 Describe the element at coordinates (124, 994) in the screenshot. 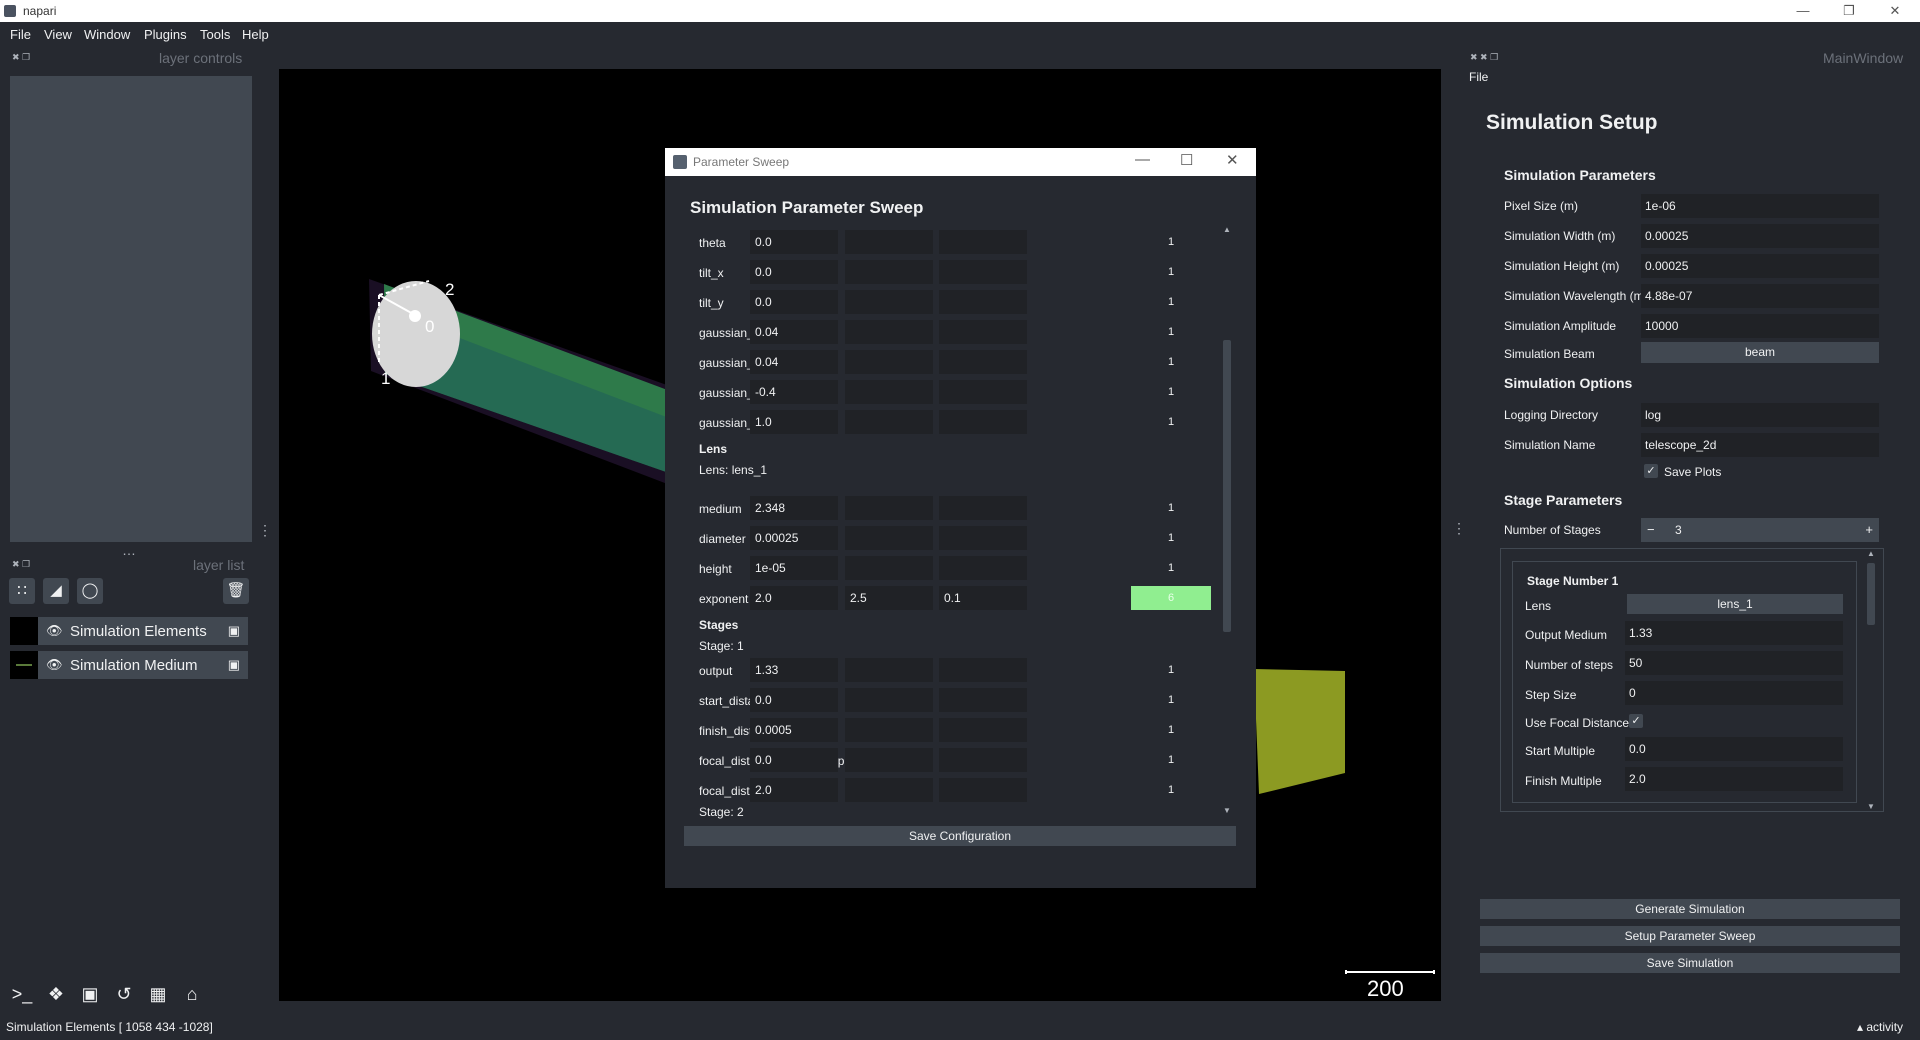

I see `transpose-icon: ↺` at that location.